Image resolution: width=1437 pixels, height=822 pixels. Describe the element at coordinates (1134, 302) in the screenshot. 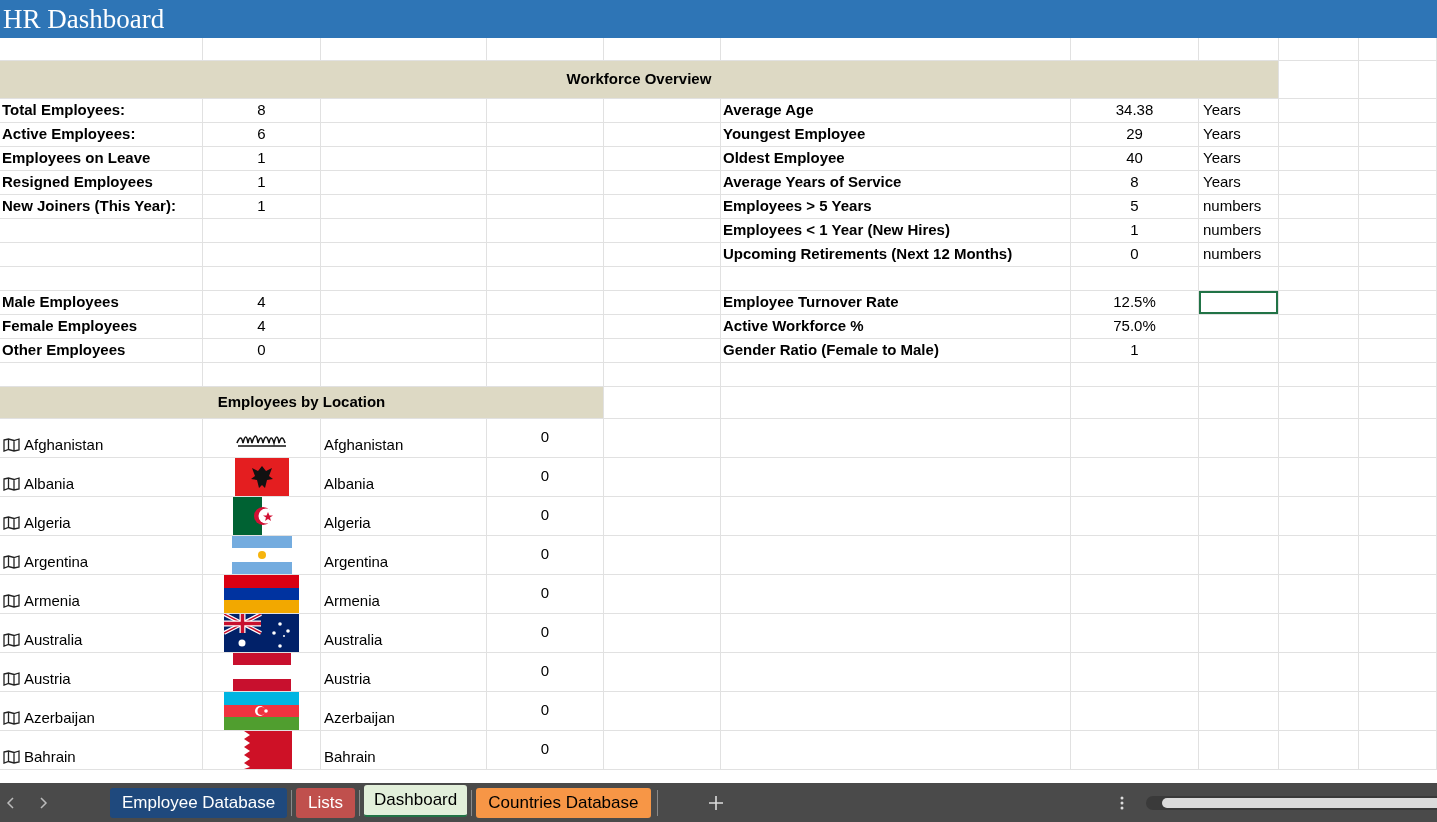

I see `field-value: 12.5%` at that location.